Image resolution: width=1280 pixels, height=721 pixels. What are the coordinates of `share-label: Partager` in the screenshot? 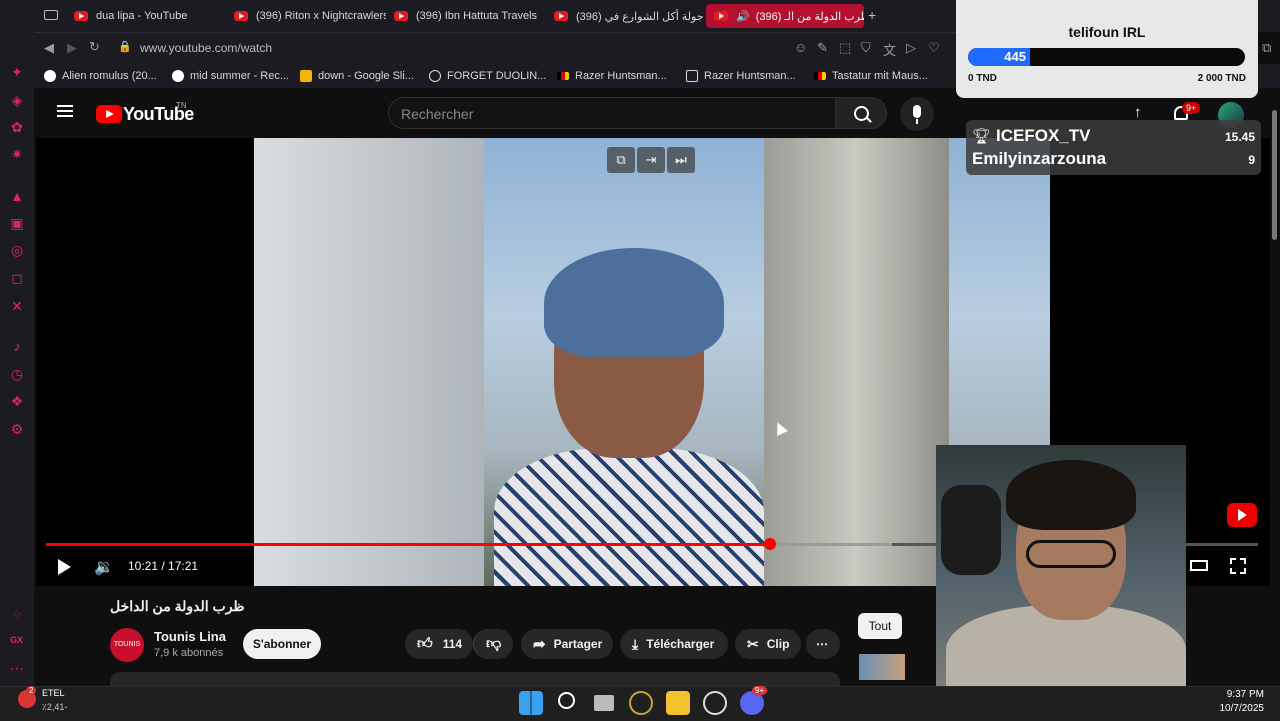 It's located at (578, 644).